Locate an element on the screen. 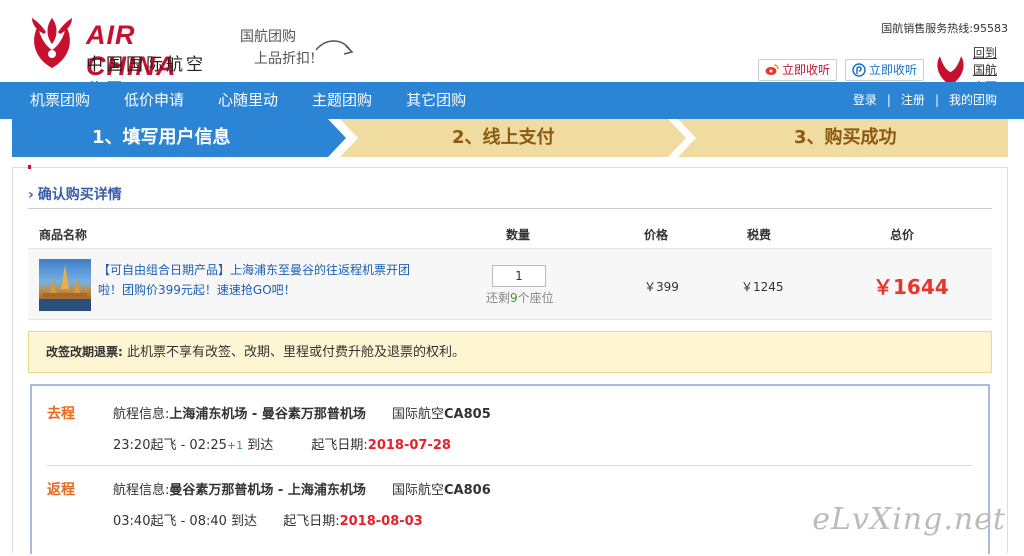  chevron-right-icon: › is located at coordinates (31, 195).